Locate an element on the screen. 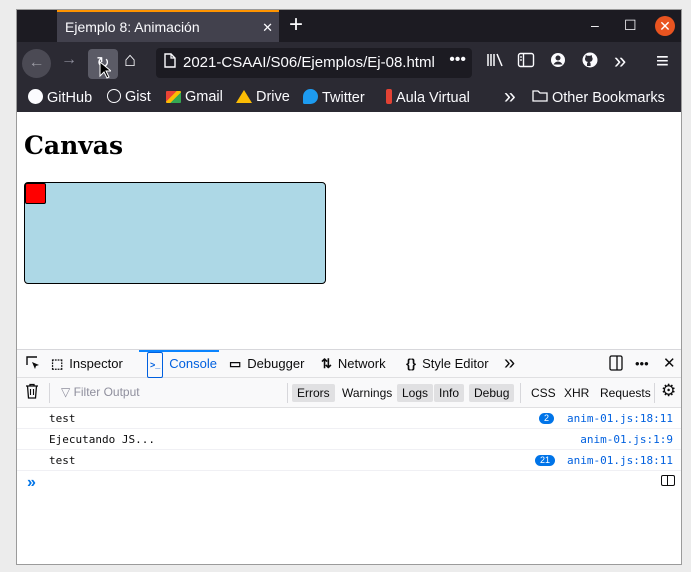 This screenshot has height=572, width=691. filter-errors: Errors is located at coordinates (313, 393).